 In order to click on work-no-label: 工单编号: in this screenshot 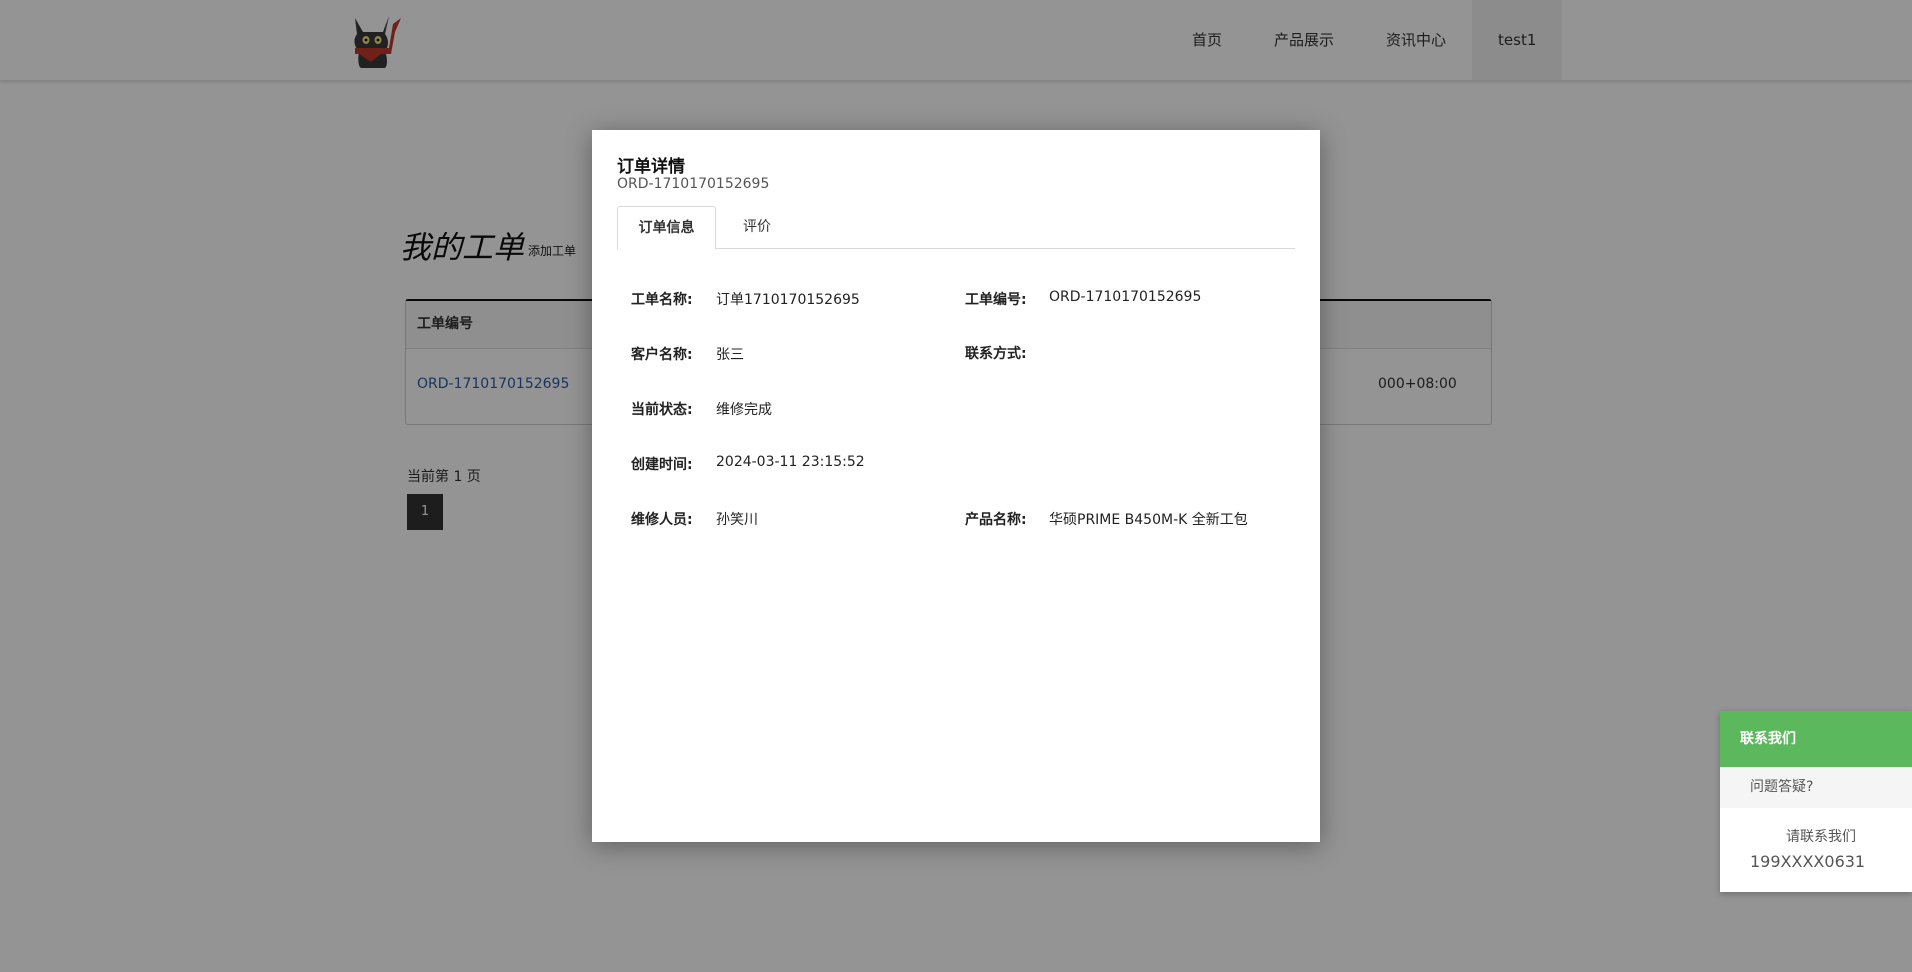, I will do `click(996, 300)`.